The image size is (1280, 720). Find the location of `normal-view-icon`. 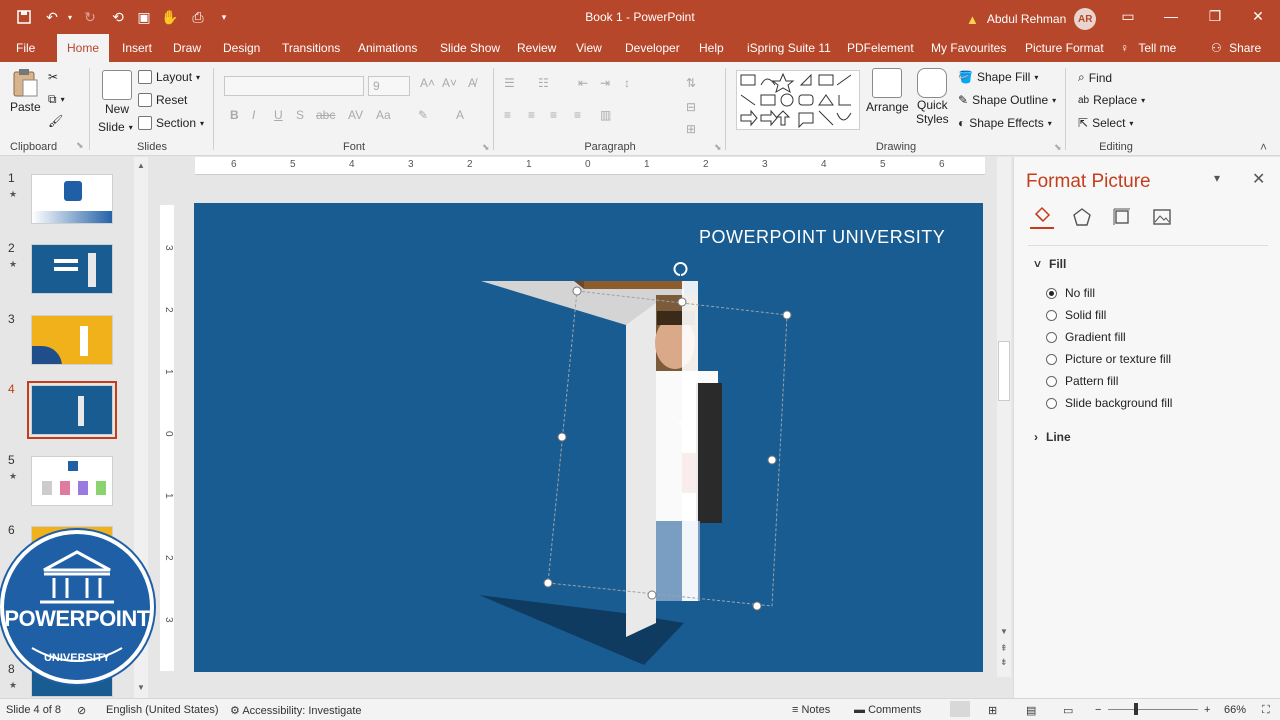

normal-view-icon is located at coordinates (960, 709).